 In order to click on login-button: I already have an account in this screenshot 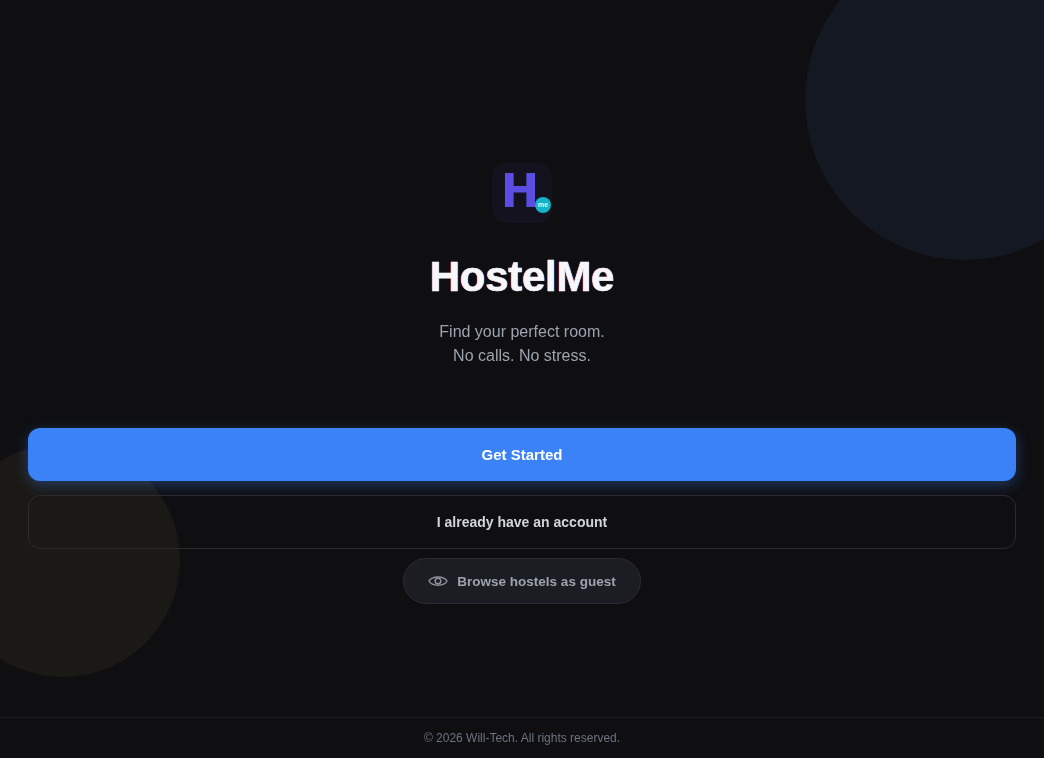, I will do `click(522, 522)`.